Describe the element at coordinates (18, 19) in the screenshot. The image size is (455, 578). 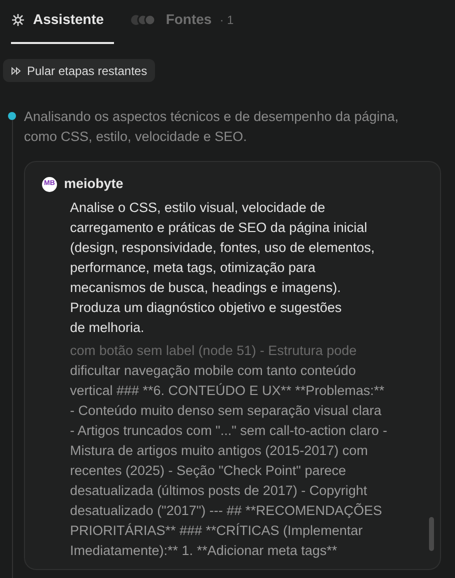
I see `sparkle-icon` at that location.